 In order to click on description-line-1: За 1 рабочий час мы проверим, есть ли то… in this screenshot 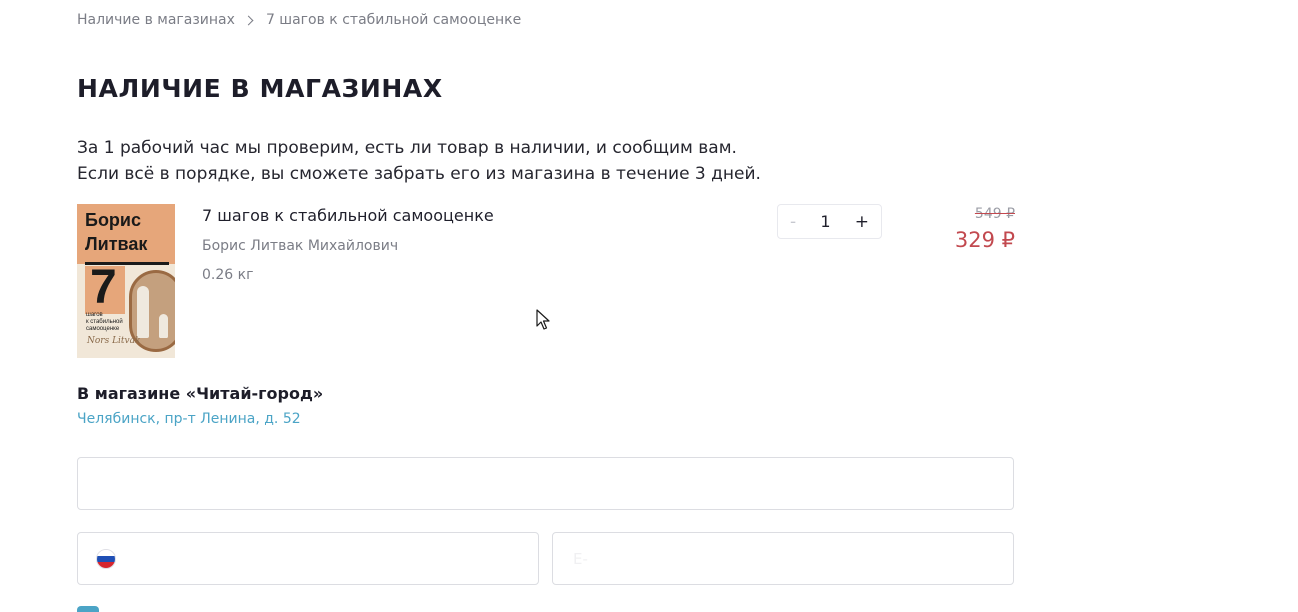, I will do `click(407, 148)`.